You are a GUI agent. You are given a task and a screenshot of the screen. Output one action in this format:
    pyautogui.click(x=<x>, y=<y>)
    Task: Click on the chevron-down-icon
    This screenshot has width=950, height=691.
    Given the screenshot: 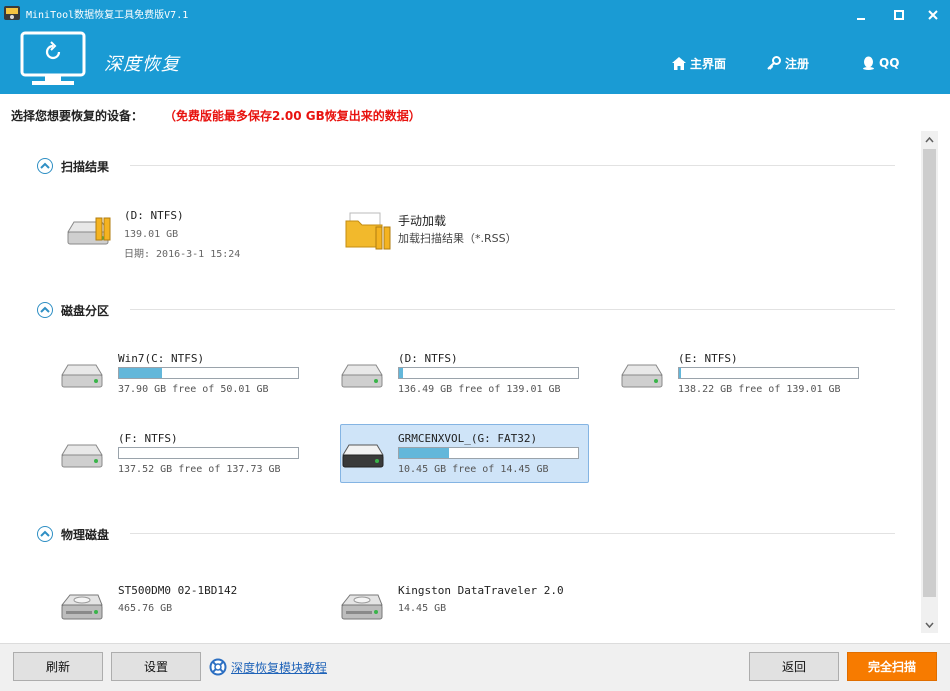 What is the action you would take?
    pyautogui.click(x=929, y=625)
    